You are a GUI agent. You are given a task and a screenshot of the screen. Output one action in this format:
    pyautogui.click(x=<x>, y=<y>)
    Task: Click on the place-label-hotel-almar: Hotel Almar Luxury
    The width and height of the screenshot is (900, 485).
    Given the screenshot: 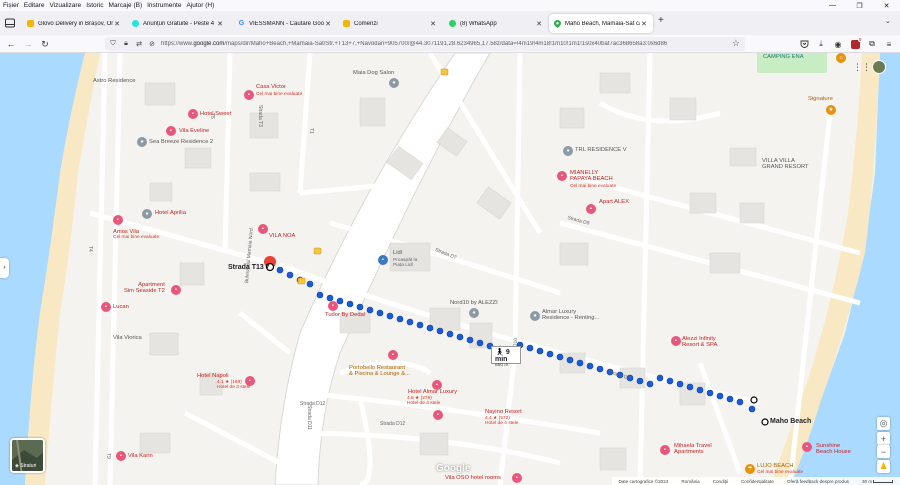 What is the action you would take?
    pyautogui.click(x=432, y=392)
    